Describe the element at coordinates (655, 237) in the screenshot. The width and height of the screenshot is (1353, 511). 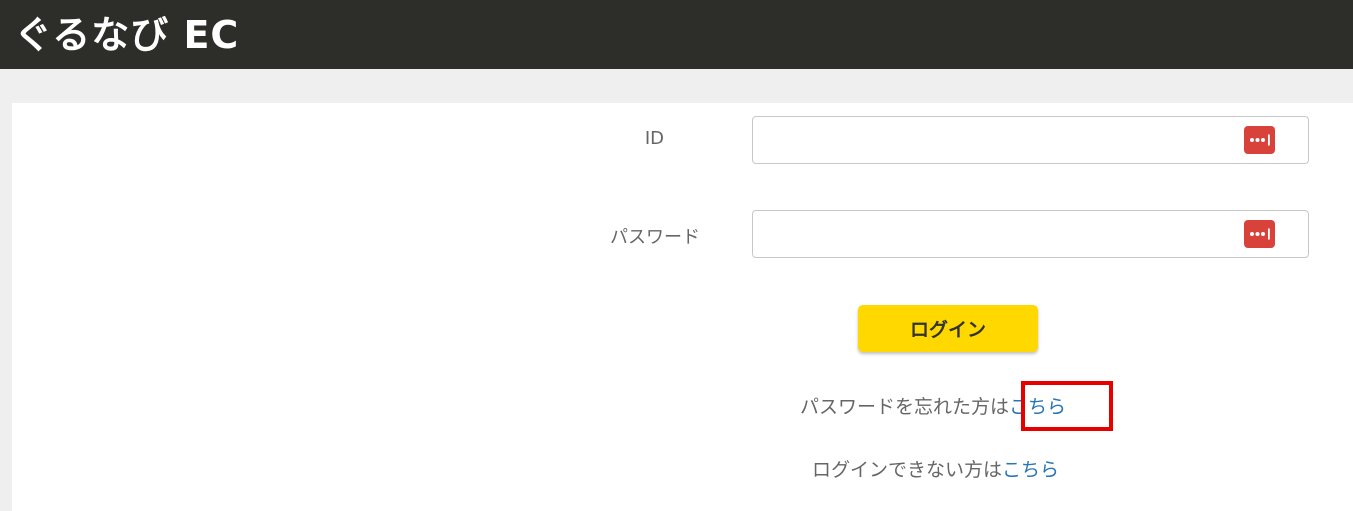
I see `password-label: パスワード` at that location.